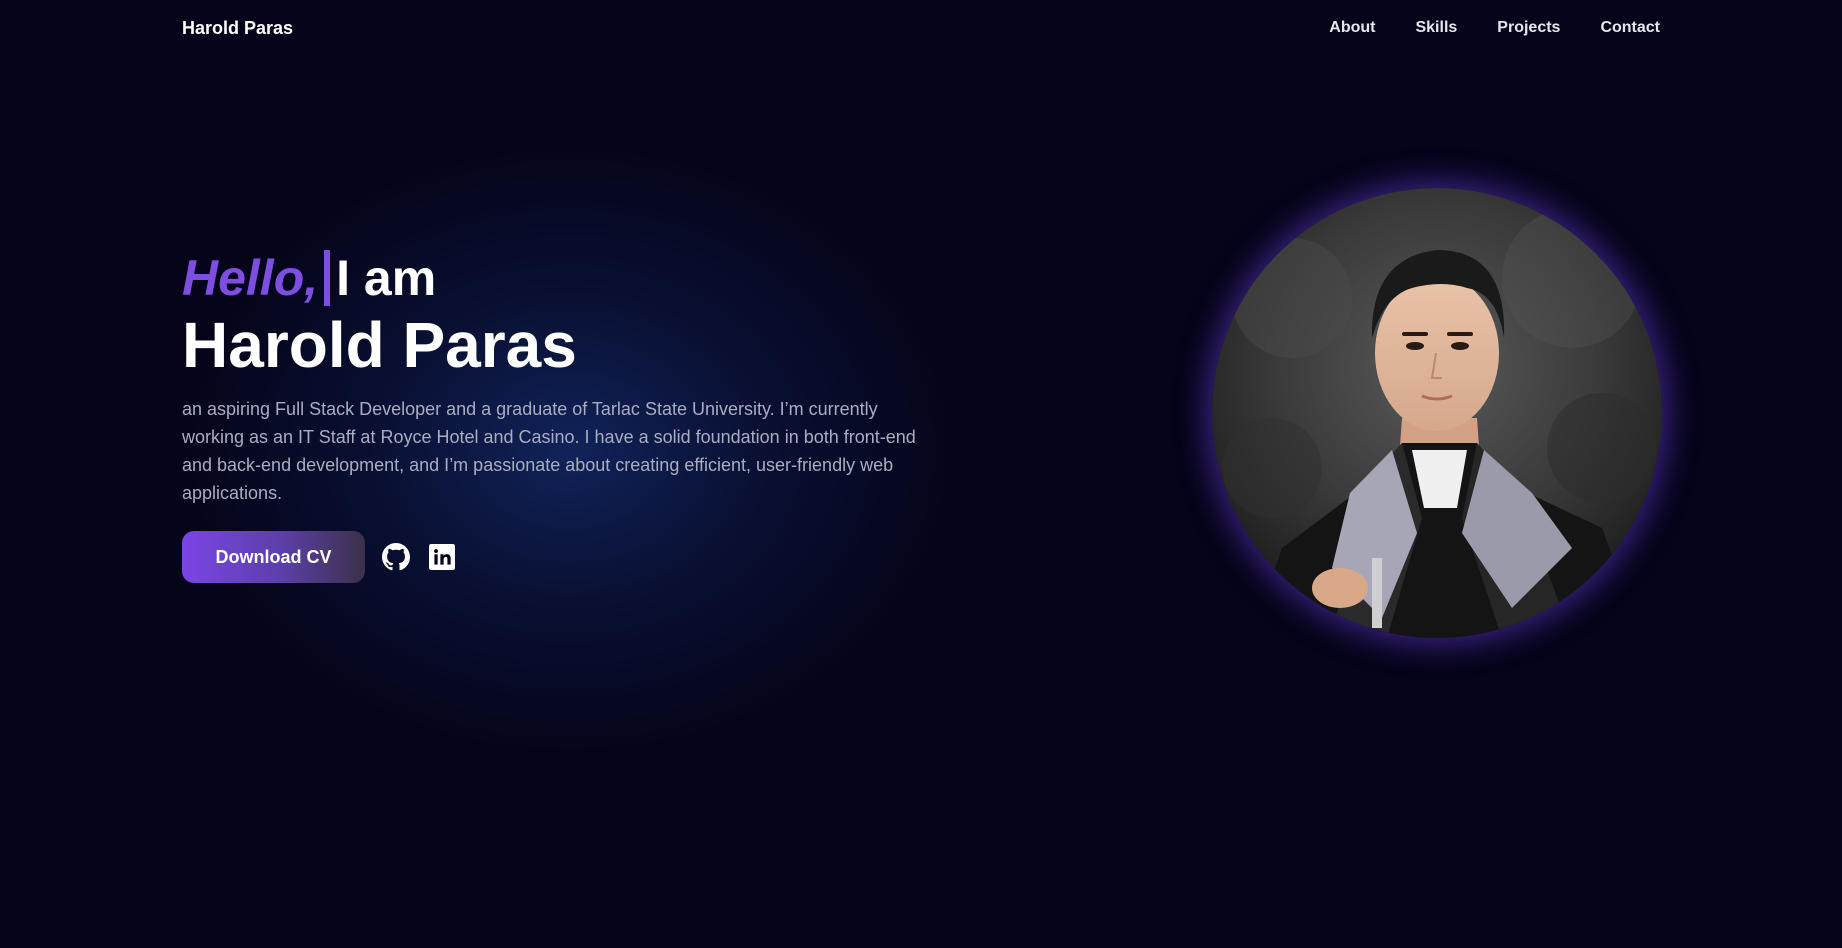 Image resolution: width=1842 pixels, height=948 pixels. What do you see at coordinates (237, 28) in the screenshot?
I see `brand-logo: Harold Paras` at bounding box center [237, 28].